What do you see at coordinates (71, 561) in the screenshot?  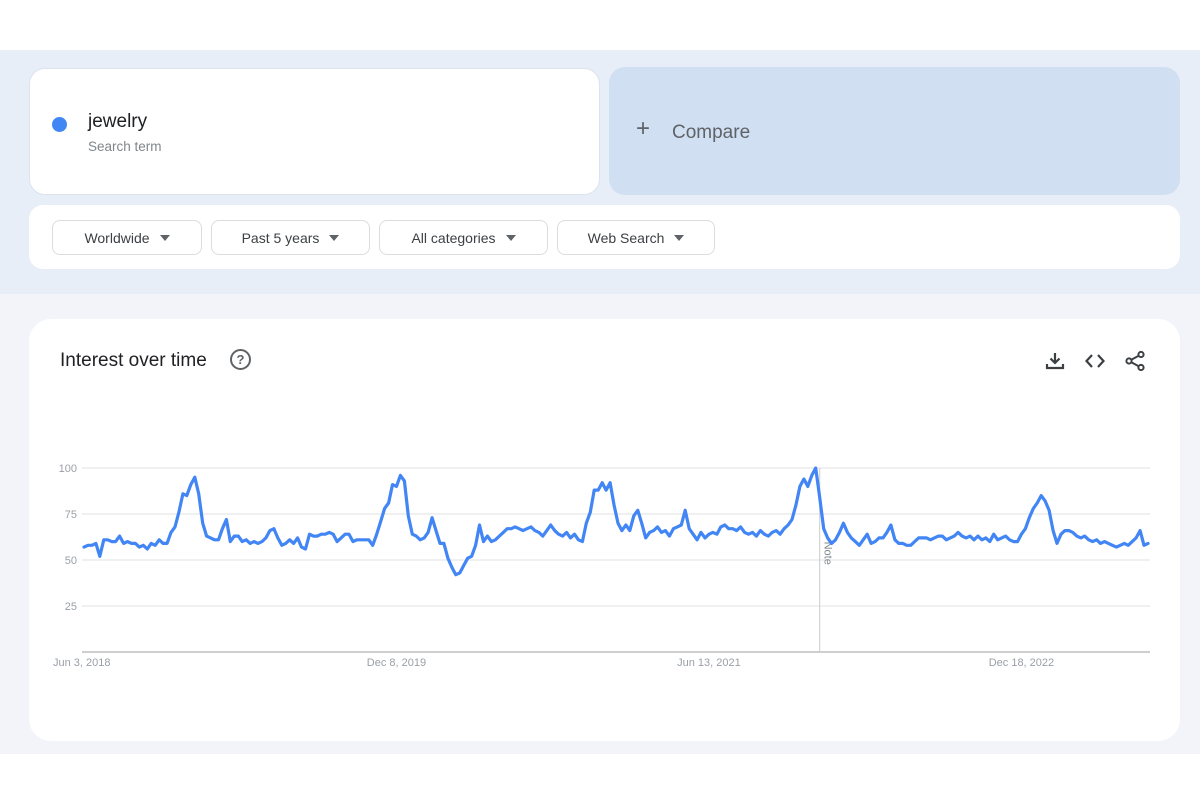 I see `y-tick-label: 50` at bounding box center [71, 561].